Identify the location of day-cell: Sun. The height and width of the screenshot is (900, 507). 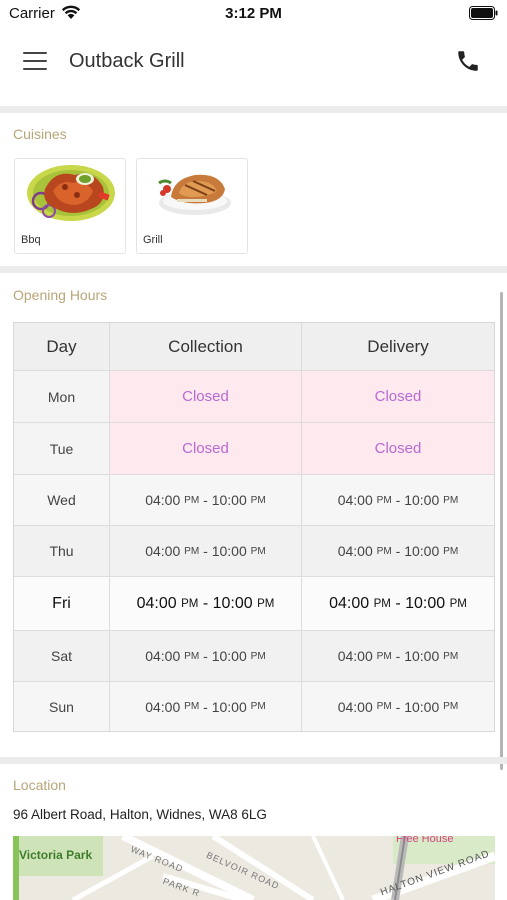
(62, 706).